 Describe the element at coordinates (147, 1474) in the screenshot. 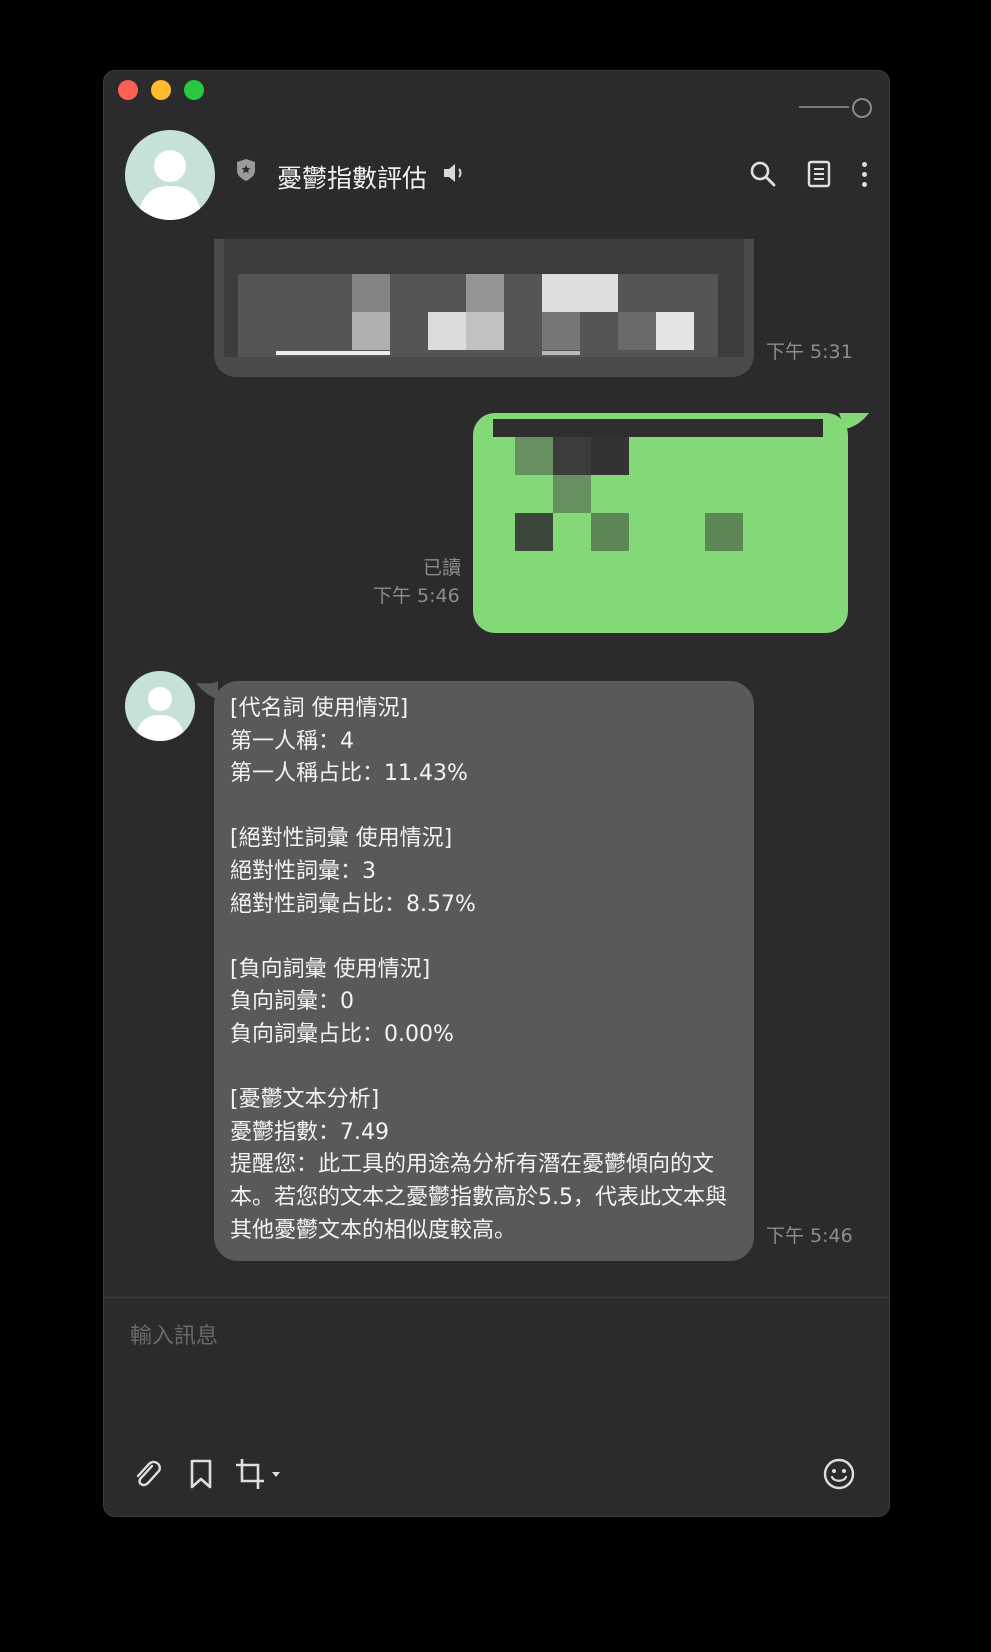

I see `paperclip-icon` at that location.